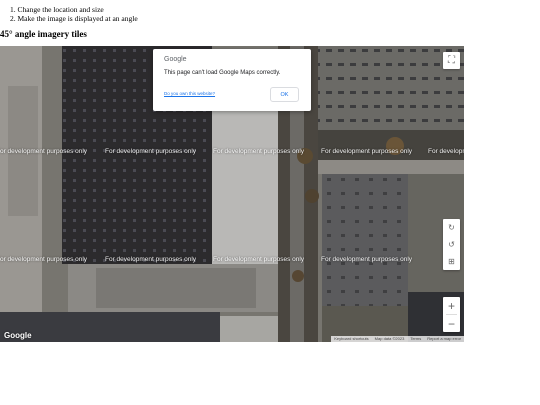 The width and height of the screenshot is (540, 405). What do you see at coordinates (451, 323) in the screenshot?
I see `zoom-out-button: −` at bounding box center [451, 323].